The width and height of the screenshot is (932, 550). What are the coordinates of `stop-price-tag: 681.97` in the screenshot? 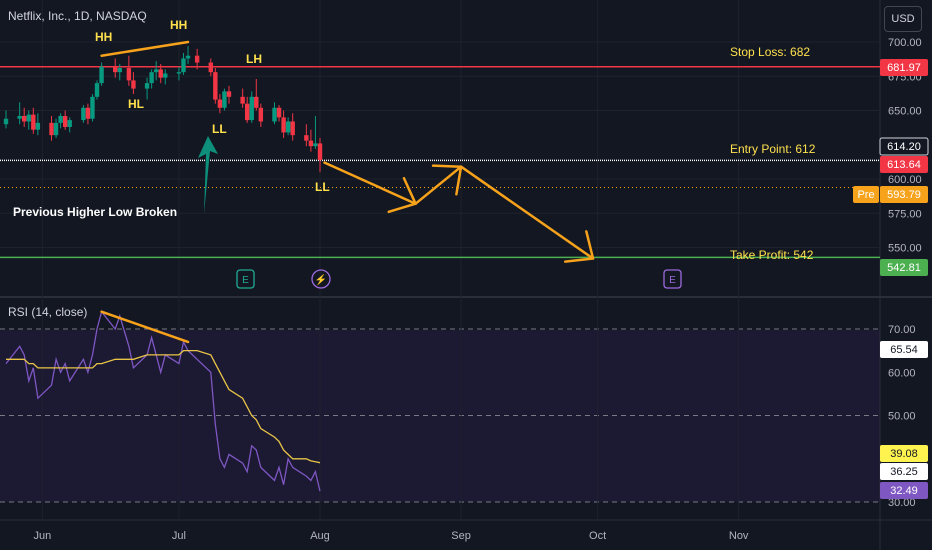 It's located at (904, 67).